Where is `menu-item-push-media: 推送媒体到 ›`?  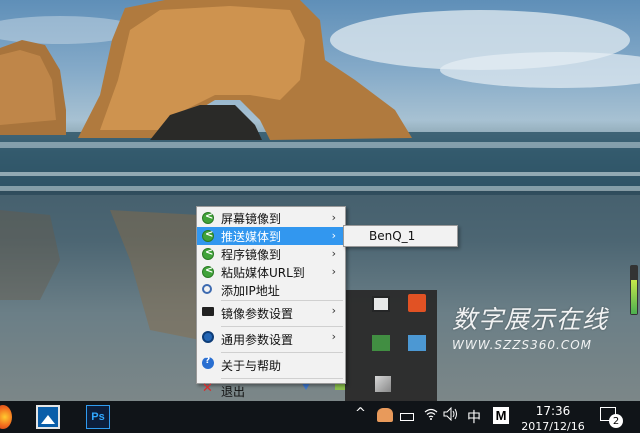
menu-item-push-media: 推送媒体到 › is located at coordinates (271, 236).